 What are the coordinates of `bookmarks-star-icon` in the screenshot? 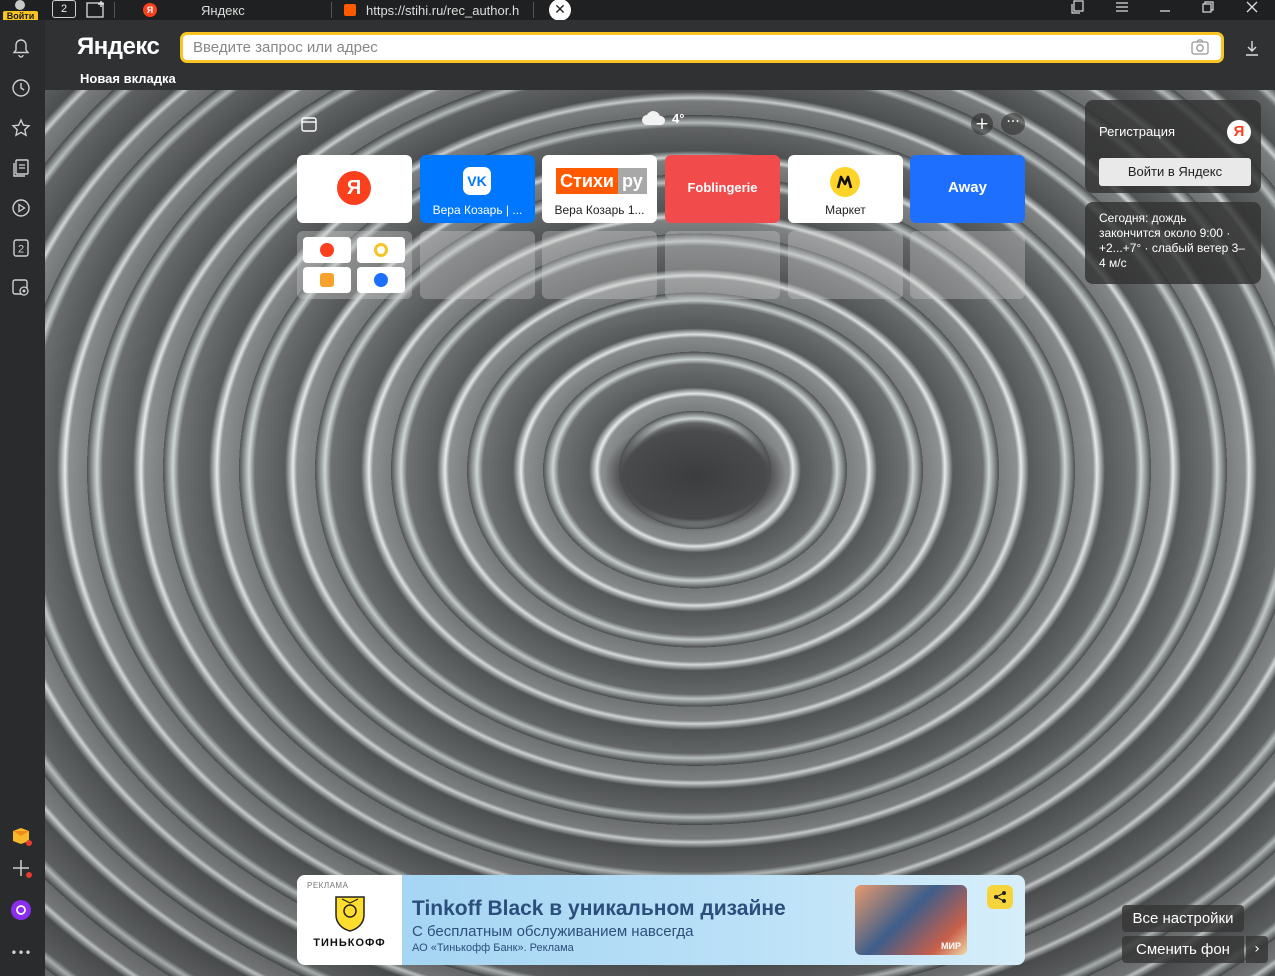 It's located at (21, 128).